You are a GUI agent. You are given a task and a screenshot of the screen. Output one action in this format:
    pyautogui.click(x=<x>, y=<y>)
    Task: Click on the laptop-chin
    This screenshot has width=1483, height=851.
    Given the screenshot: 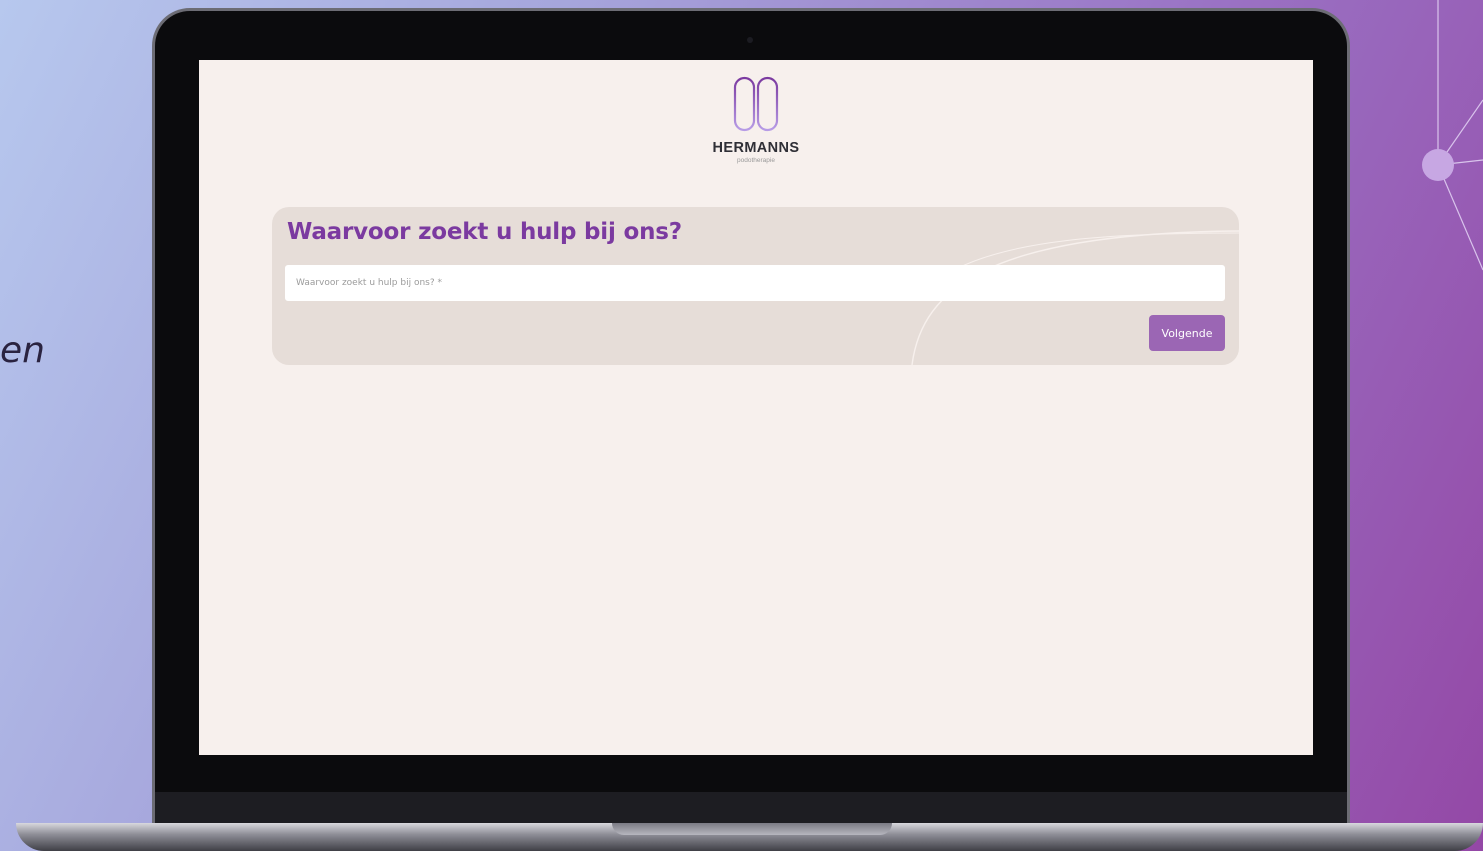 What is the action you would take?
    pyautogui.click(x=751, y=808)
    